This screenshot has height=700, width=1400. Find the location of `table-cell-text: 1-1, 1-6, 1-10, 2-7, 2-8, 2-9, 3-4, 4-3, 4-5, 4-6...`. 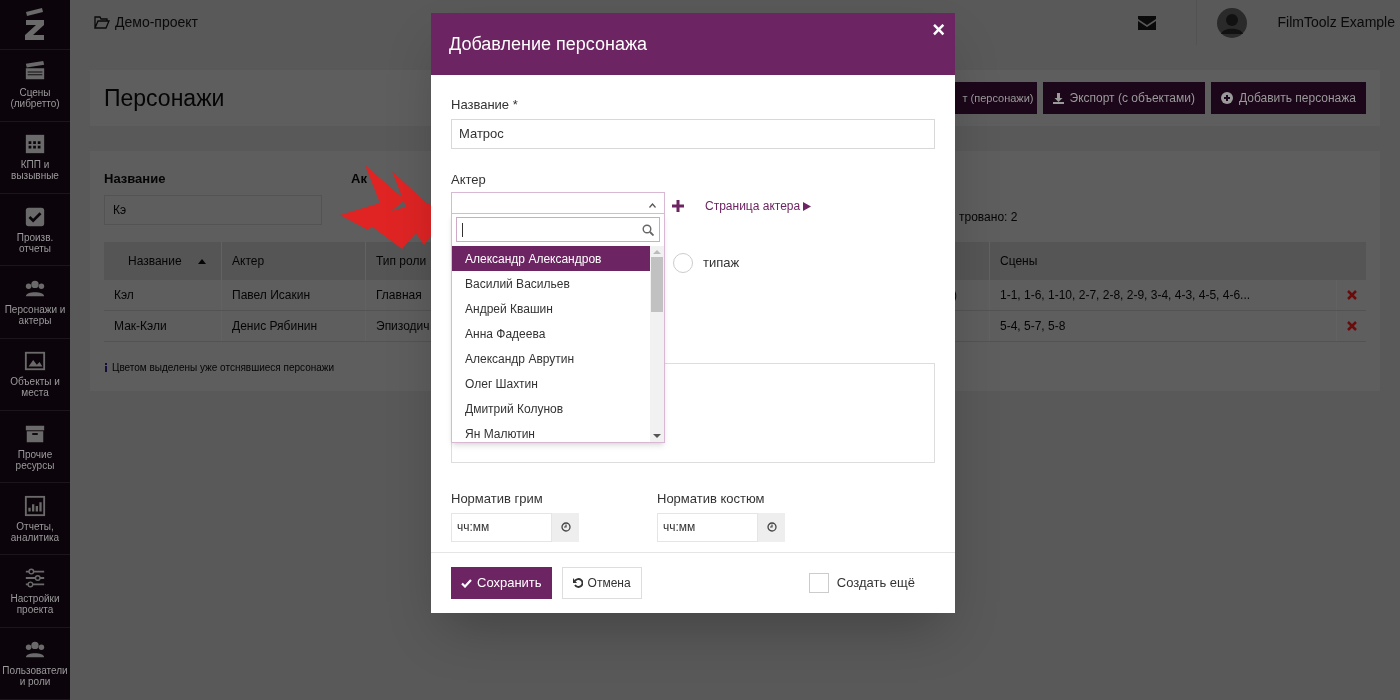

table-cell-text: 1-1, 1-6, 1-10, 2-7, 2-8, 2-9, 3-4, 4-3, 4-5, 4-6... is located at coordinates (1125, 295).